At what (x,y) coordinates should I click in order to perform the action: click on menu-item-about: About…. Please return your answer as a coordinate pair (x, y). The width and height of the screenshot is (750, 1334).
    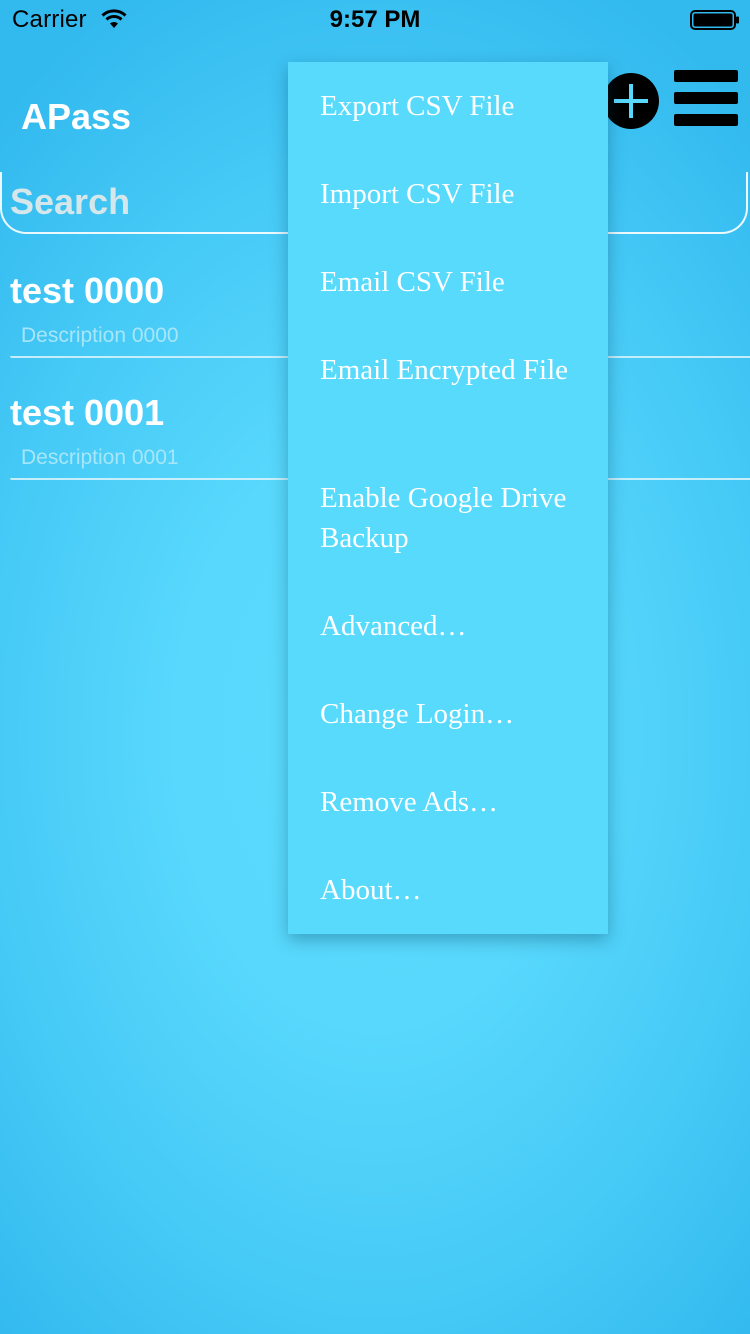
    Looking at the image, I should click on (455, 890).